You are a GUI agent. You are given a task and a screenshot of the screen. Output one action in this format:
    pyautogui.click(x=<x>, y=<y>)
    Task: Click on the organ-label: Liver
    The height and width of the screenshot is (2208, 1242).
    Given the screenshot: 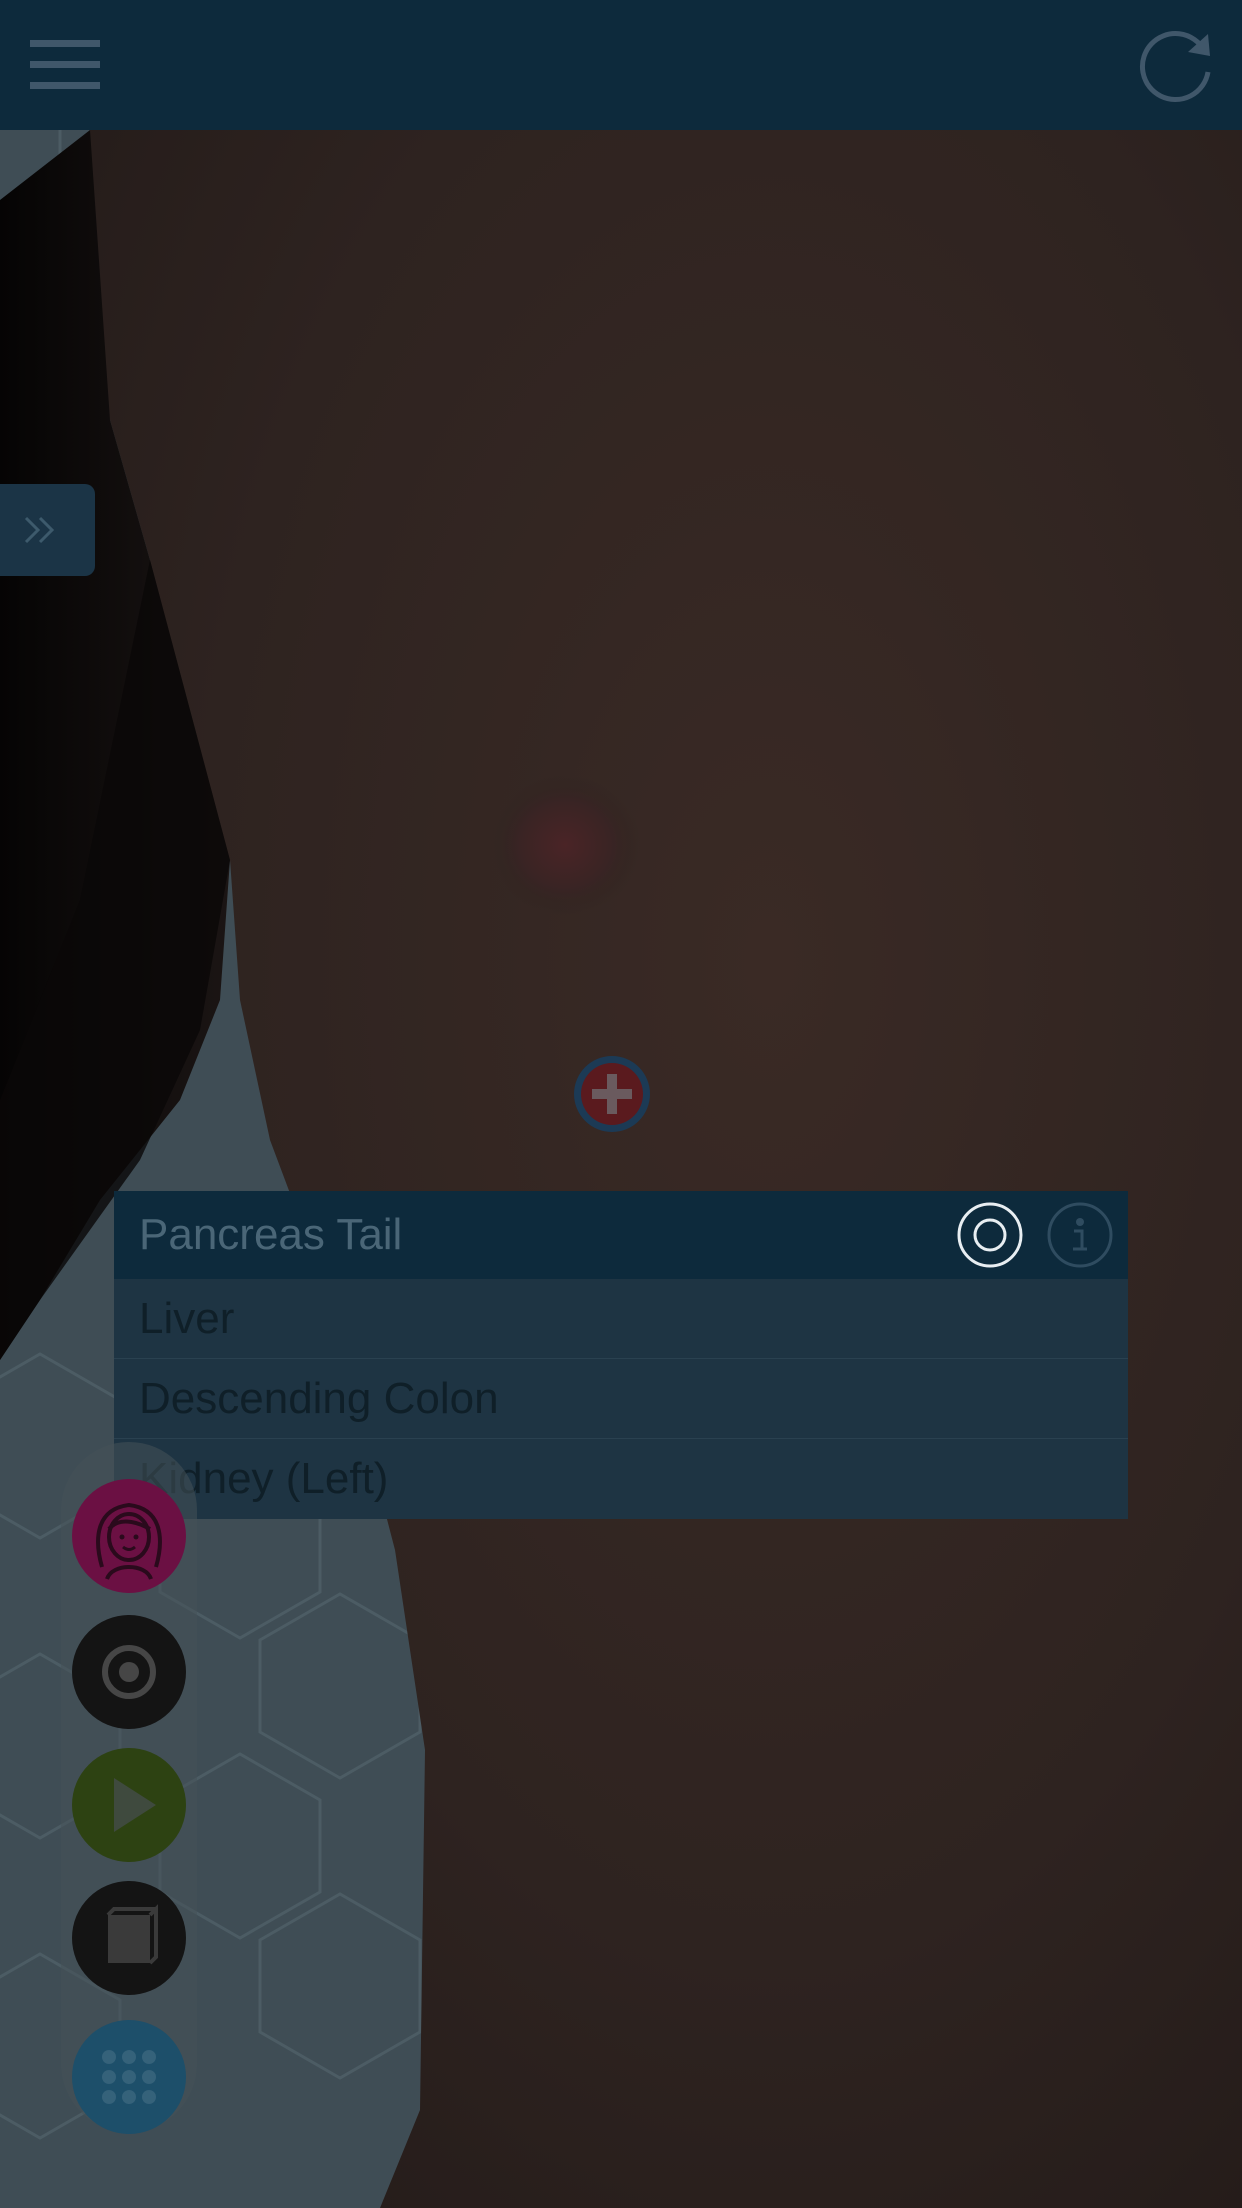 What is the action you would take?
    pyautogui.click(x=187, y=1318)
    